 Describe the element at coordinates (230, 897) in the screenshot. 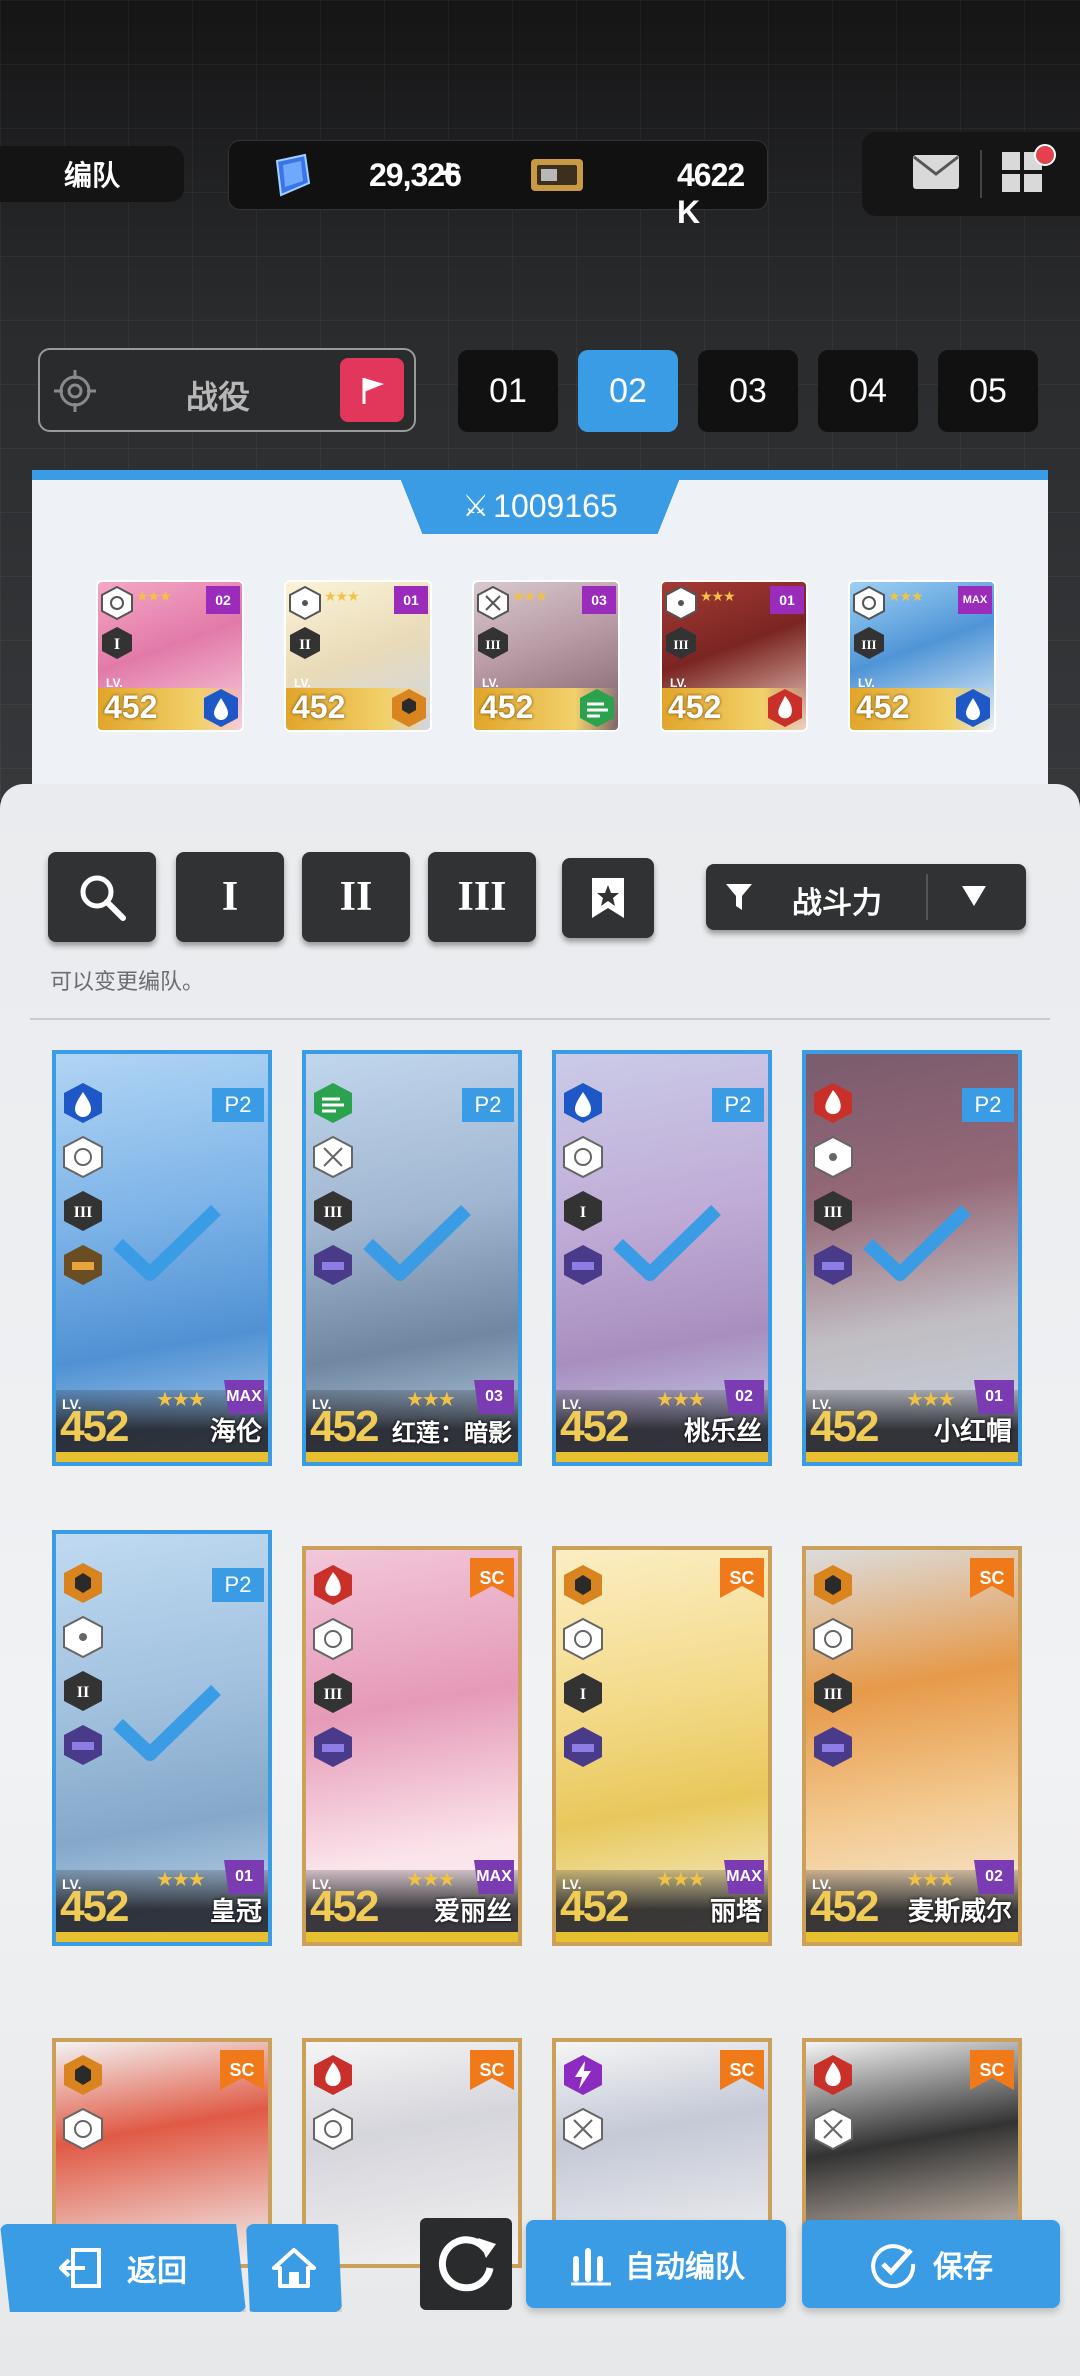

I see `filter-burst-1-button: I` at that location.